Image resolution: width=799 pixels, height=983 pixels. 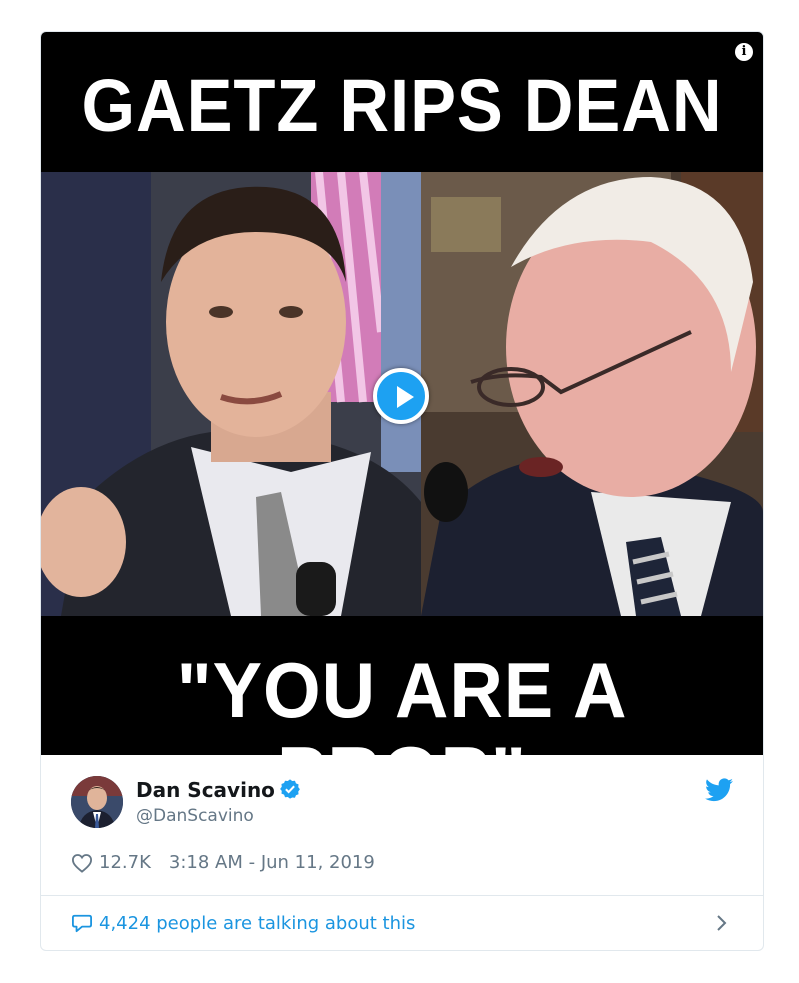 I want to click on divider, so click(x=402, y=895).